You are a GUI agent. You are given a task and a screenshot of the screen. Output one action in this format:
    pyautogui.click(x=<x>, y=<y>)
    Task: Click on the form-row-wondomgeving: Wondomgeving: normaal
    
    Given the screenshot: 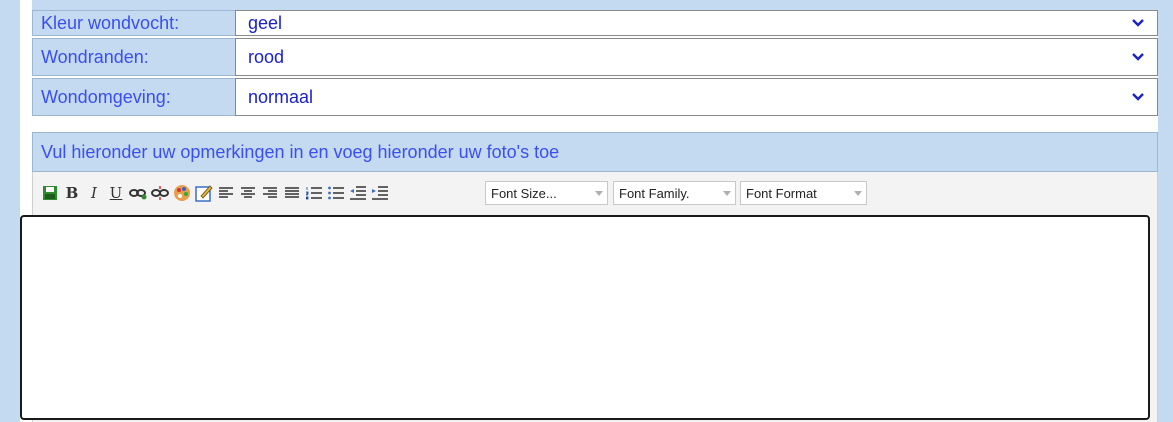 What is the action you would take?
    pyautogui.click(x=595, y=98)
    